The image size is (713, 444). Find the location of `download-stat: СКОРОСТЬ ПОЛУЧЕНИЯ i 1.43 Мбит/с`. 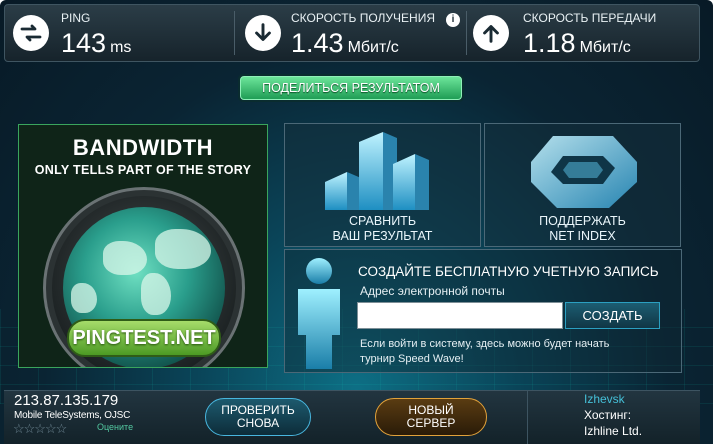

download-stat: СКОРОСТЬ ПОЛУЧЕНИЯ i 1.43 Мбит/с is located at coordinates (351, 33).